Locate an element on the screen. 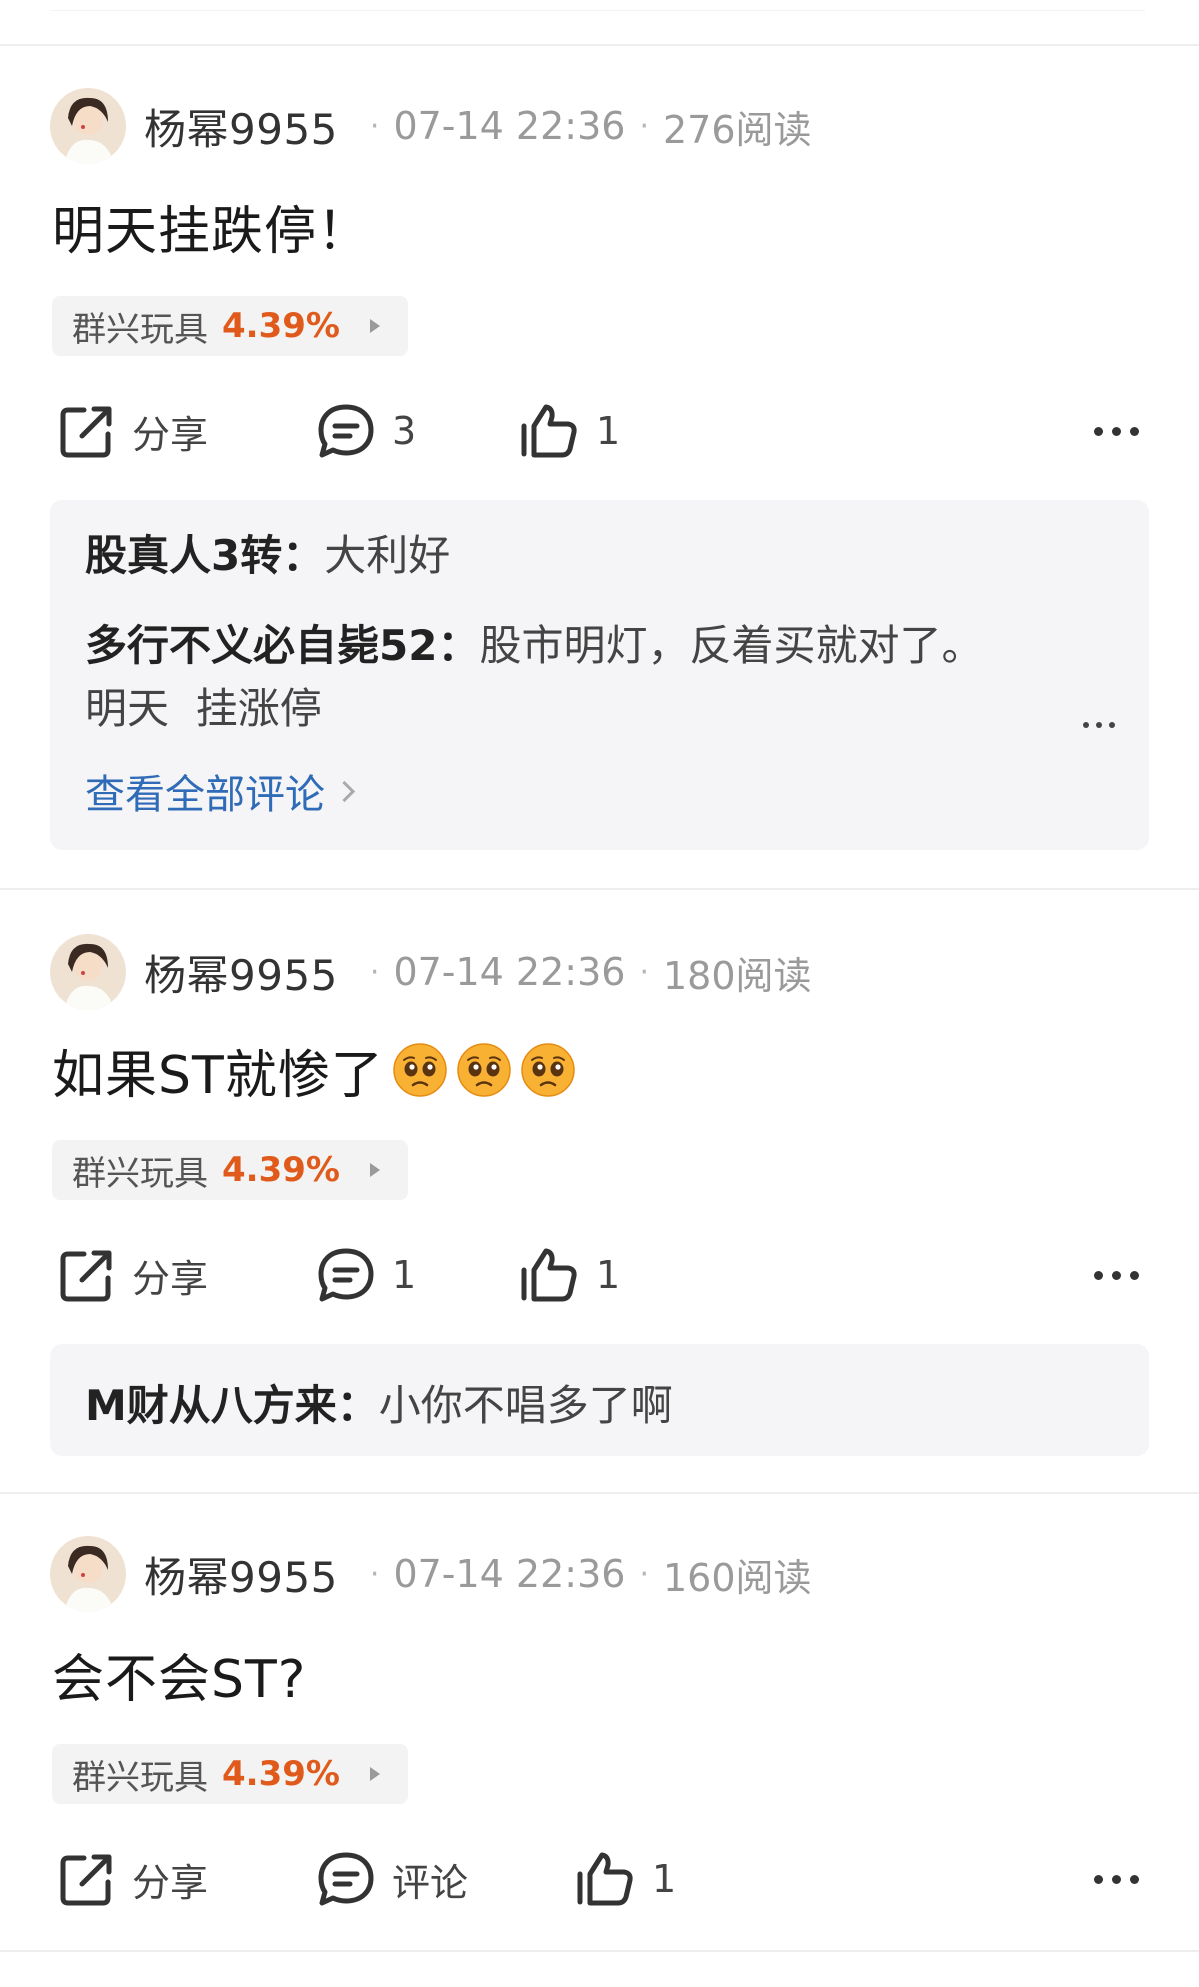 The width and height of the screenshot is (1199, 1987). action-bar: 分享 评论 1 is located at coordinates (599, 1879).